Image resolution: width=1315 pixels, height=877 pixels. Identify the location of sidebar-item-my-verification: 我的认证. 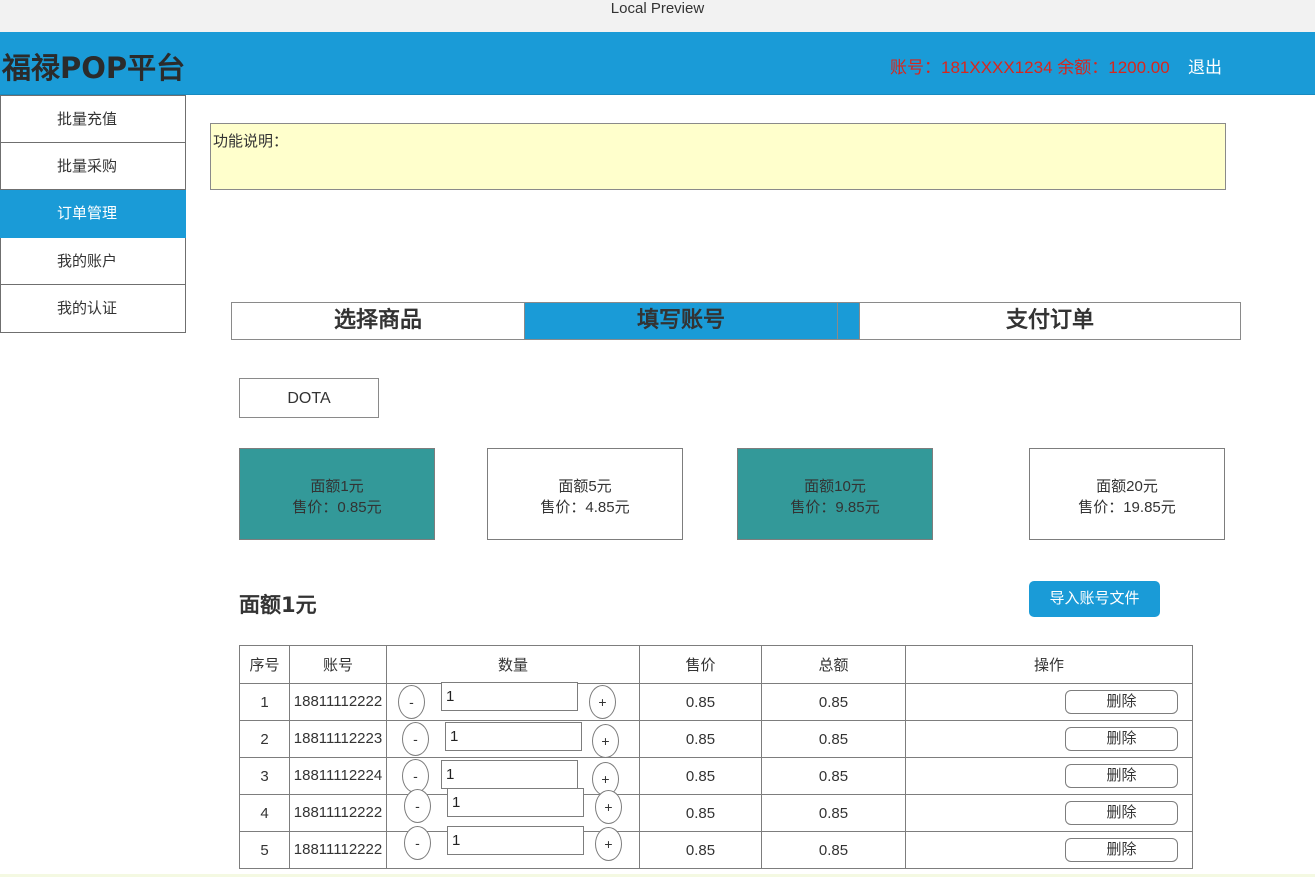
(93, 309).